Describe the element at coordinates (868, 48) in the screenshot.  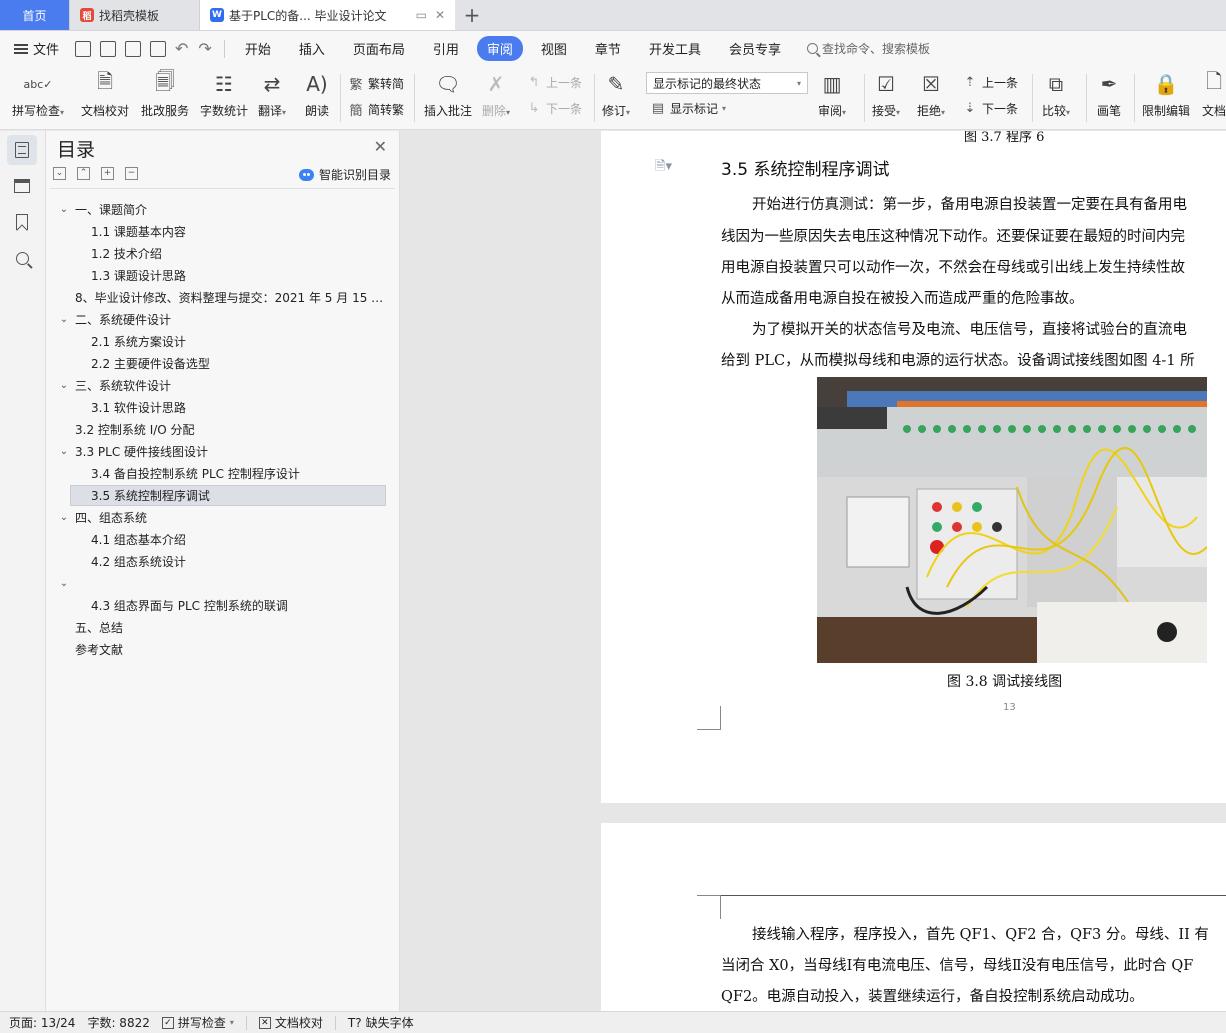
I see `command-search: 查找命令、搜索模板` at that location.